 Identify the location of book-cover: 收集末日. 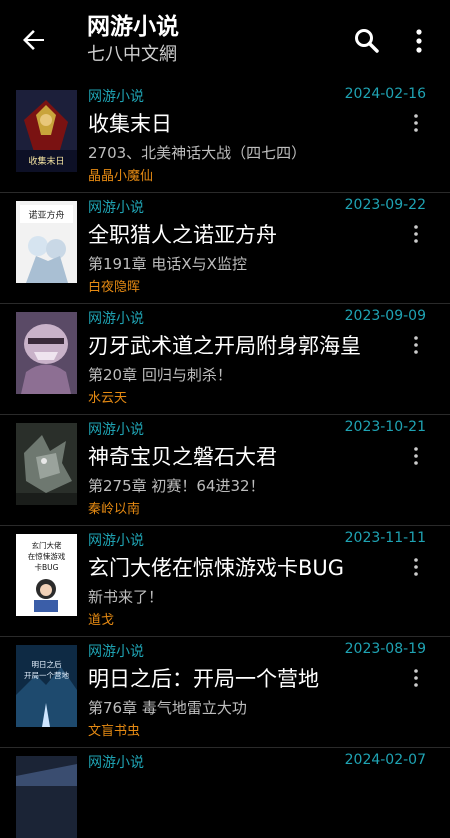
(46, 131).